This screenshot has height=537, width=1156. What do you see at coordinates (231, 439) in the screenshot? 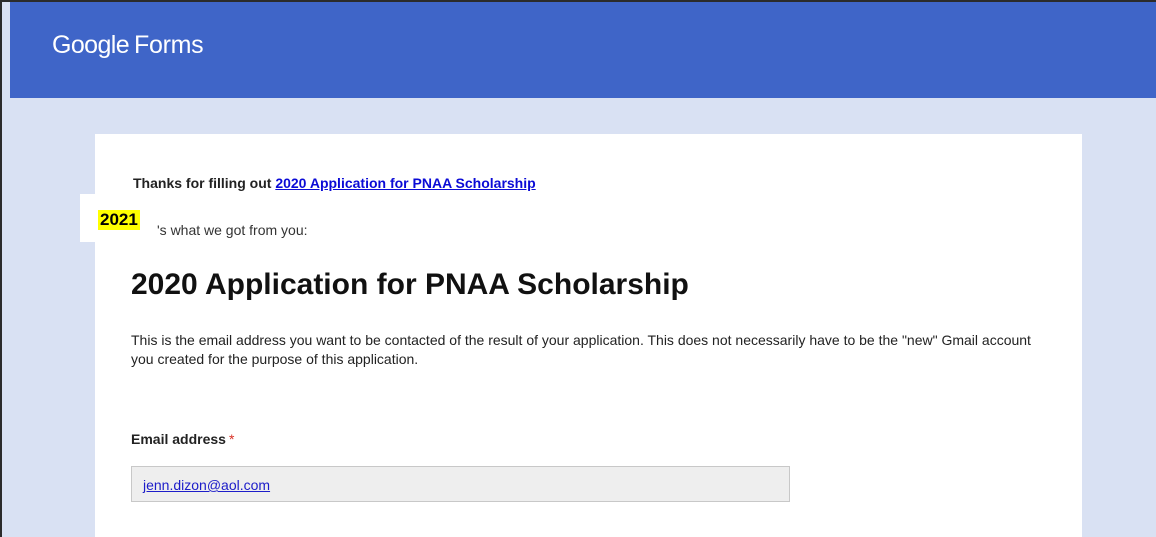
I see `required-marker: *` at bounding box center [231, 439].